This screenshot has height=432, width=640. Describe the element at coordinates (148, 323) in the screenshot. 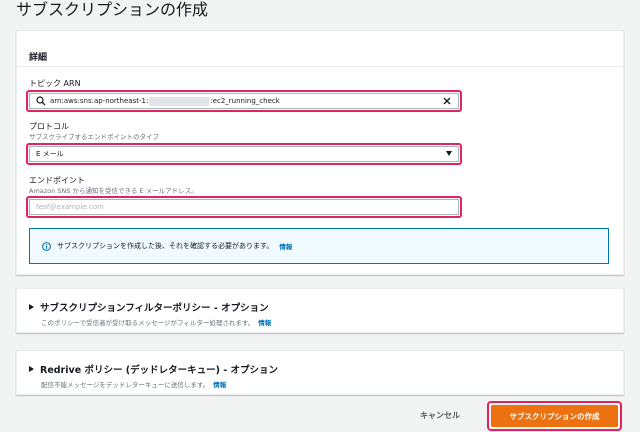

I see `filter-policy-sub: このポリシーで受信者が受け取るメッセージがフィルター処理されます。` at that location.